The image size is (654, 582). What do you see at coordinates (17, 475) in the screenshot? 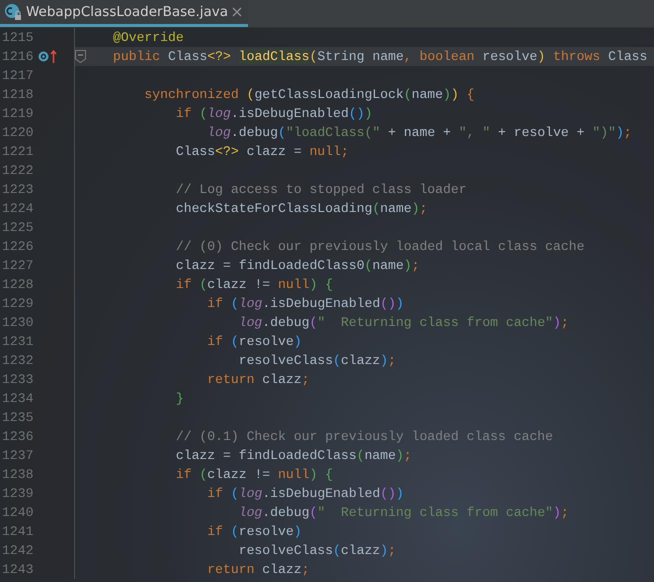
I see `line-number: 1238` at bounding box center [17, 475].